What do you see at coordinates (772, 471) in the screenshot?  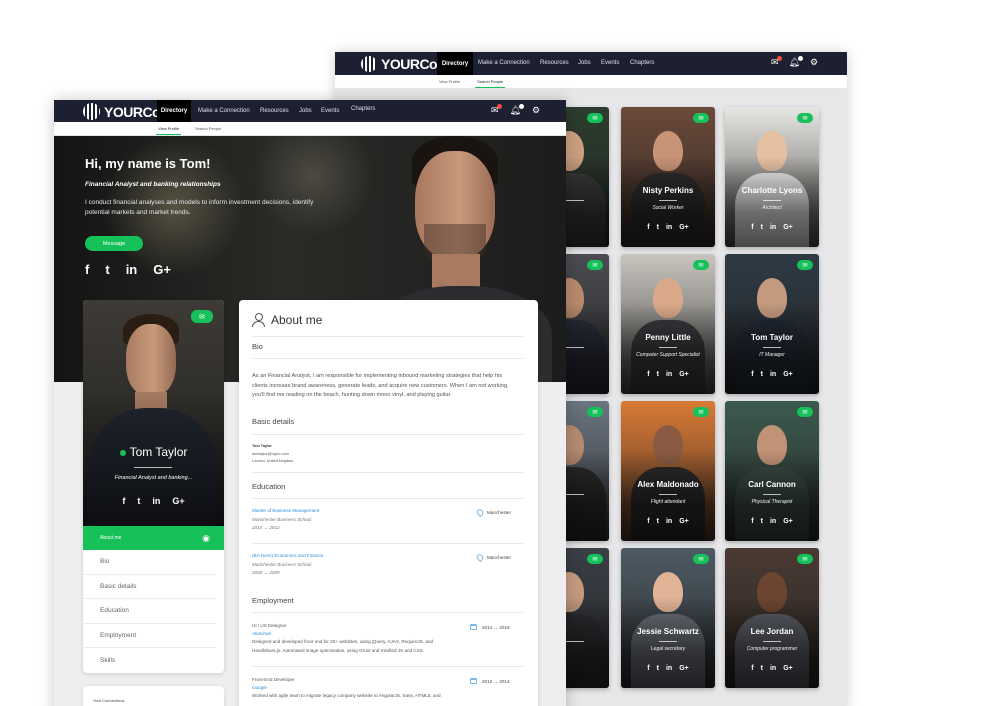 I see `person-card: ✉ Carl Cannon Physical Therapist f t in G+` at bounding box center [772, 471].